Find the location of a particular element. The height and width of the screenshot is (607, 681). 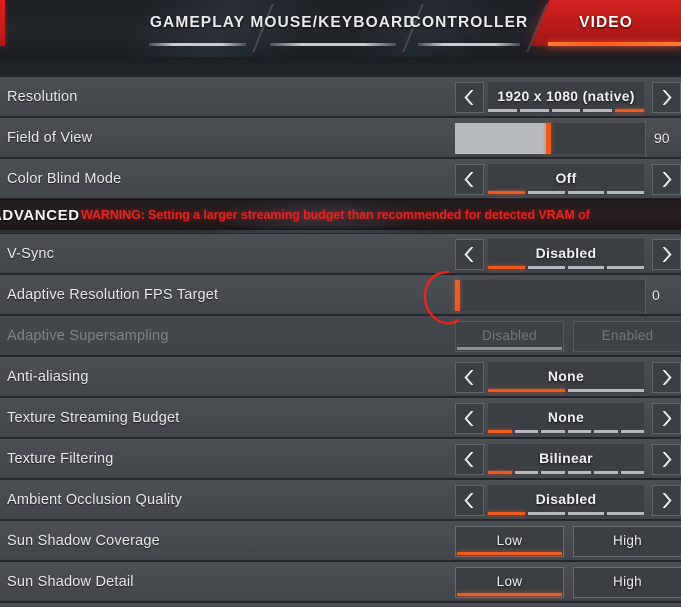

setting-label: Sun Shadow Coverage is located at coordinates (83, 541).